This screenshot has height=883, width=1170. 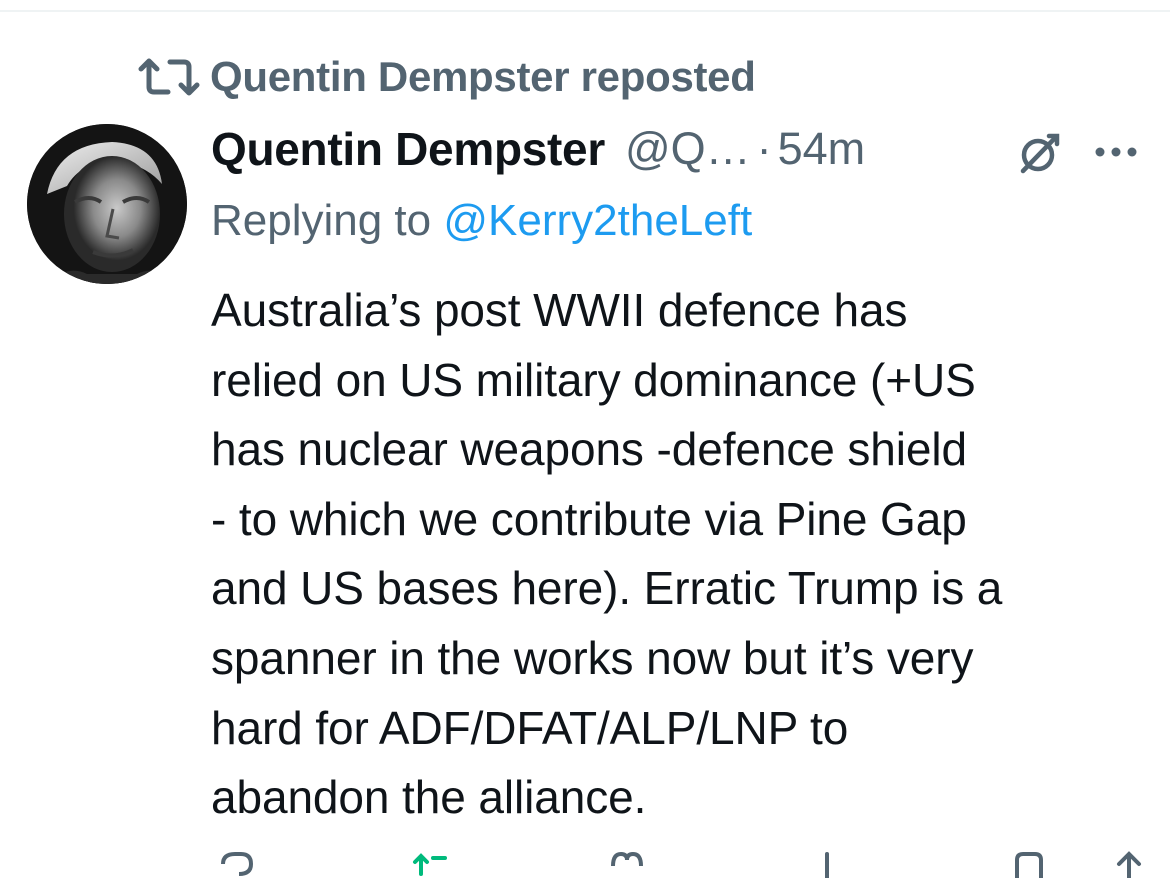 What do you see at coordinates (592, 657) in the screenshot?
I see `tweet-text-line: spanner in the works now but it’s very` at bounding box center [592, 657].